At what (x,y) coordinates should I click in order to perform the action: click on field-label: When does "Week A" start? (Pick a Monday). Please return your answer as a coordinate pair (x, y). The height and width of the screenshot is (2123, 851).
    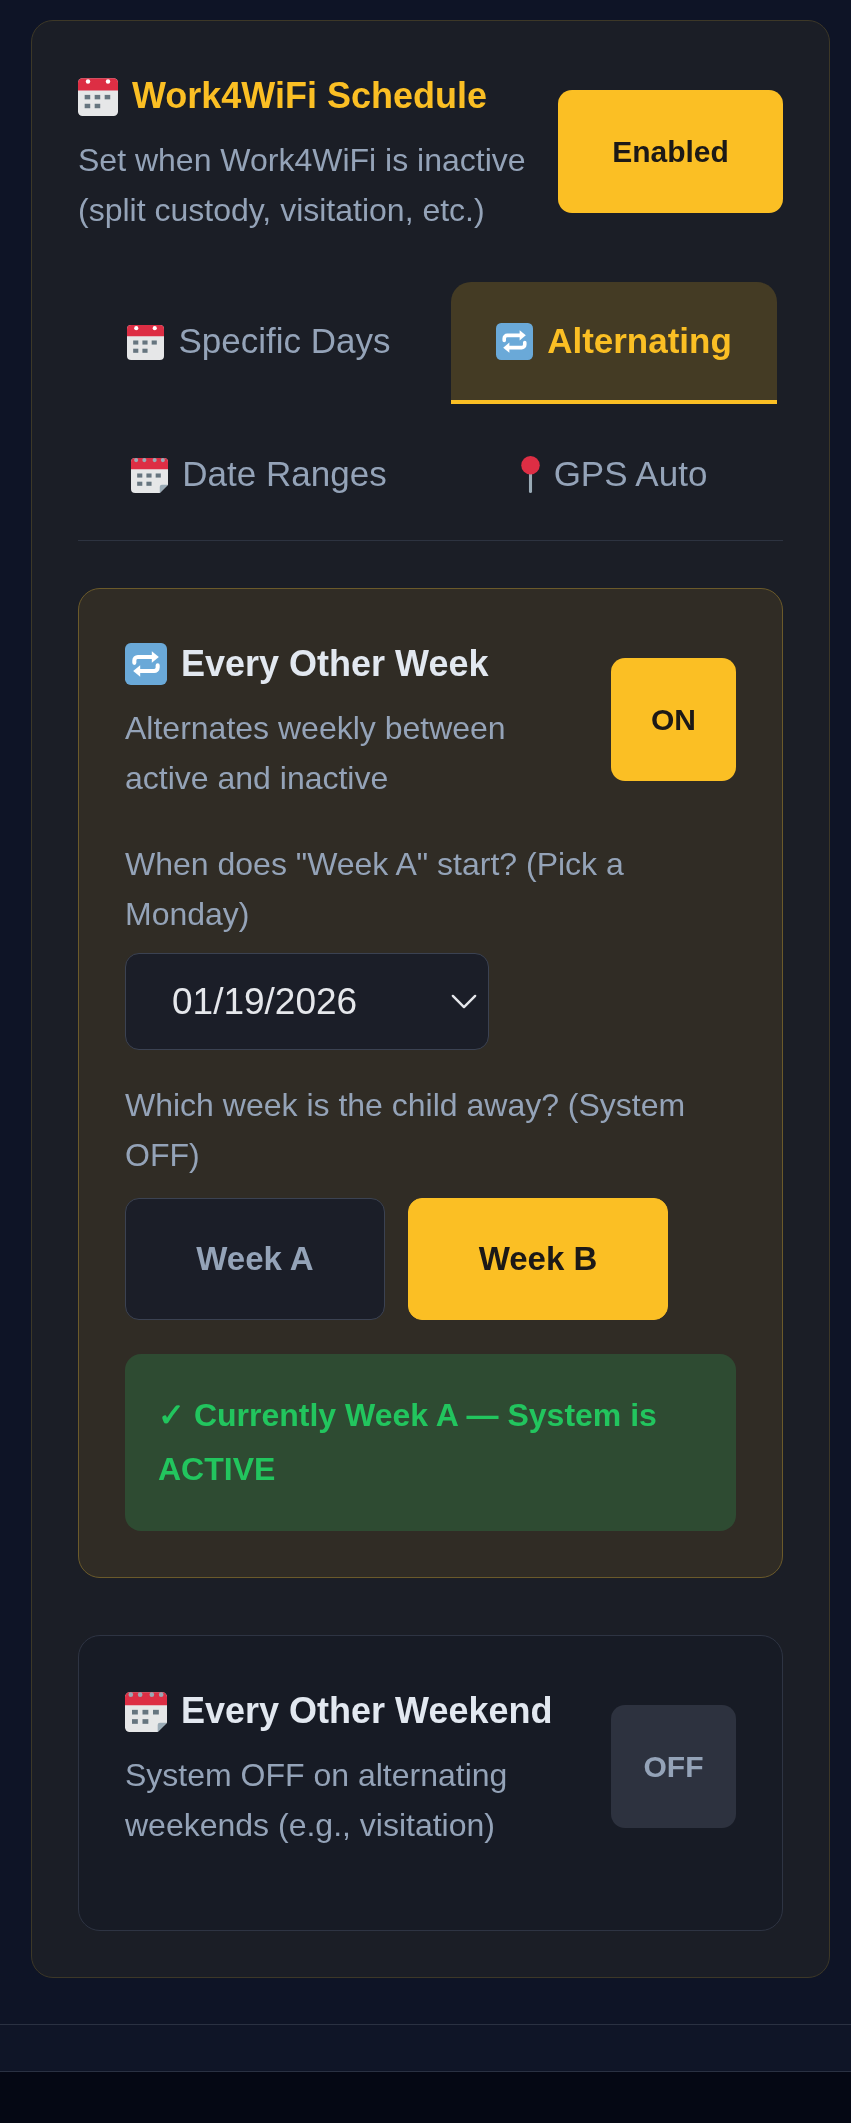
    Looking at the image, I should click on (375, 889).